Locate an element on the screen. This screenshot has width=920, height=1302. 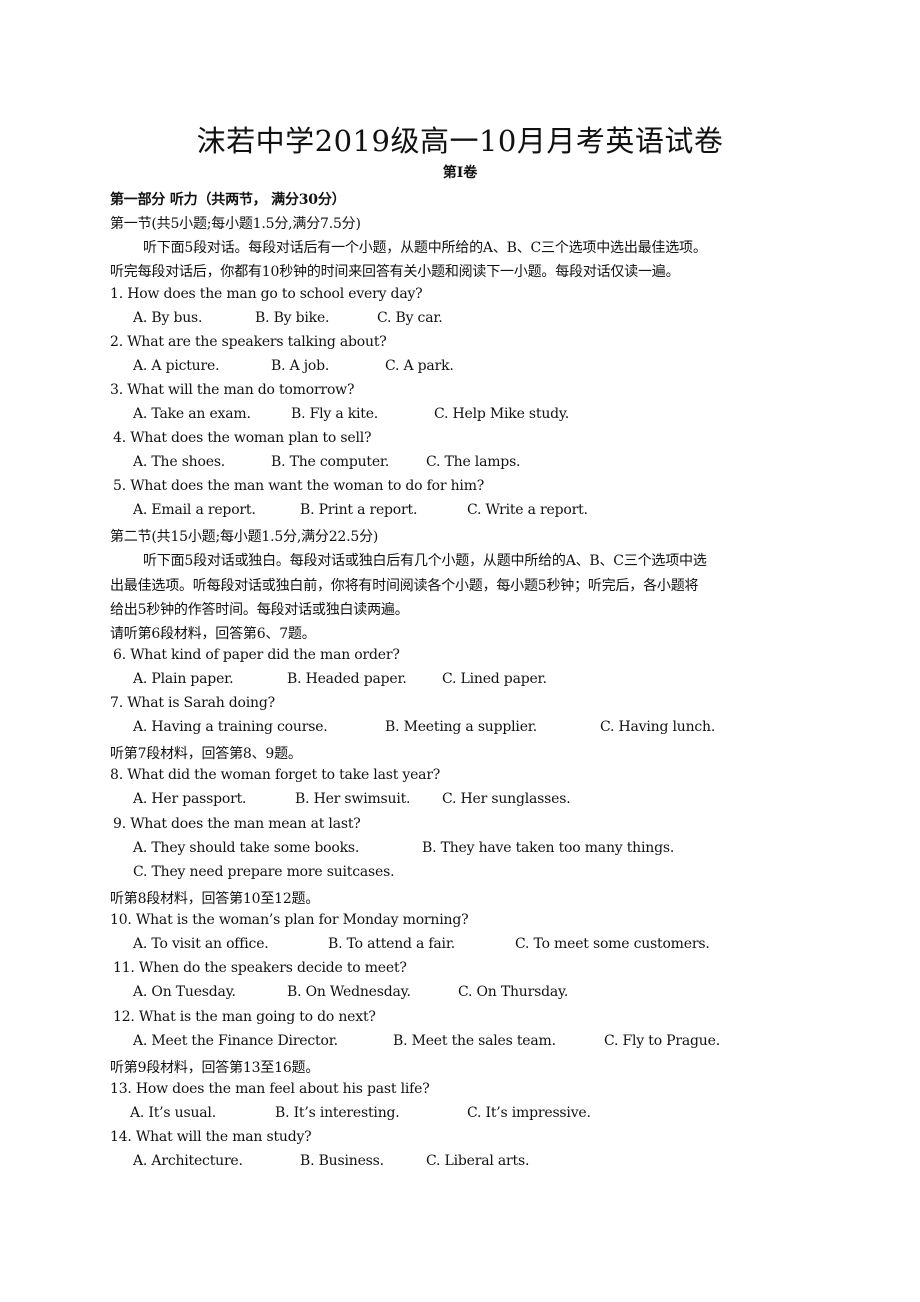
option-b: B. Headed paper. is located at coordinates (347, 679).